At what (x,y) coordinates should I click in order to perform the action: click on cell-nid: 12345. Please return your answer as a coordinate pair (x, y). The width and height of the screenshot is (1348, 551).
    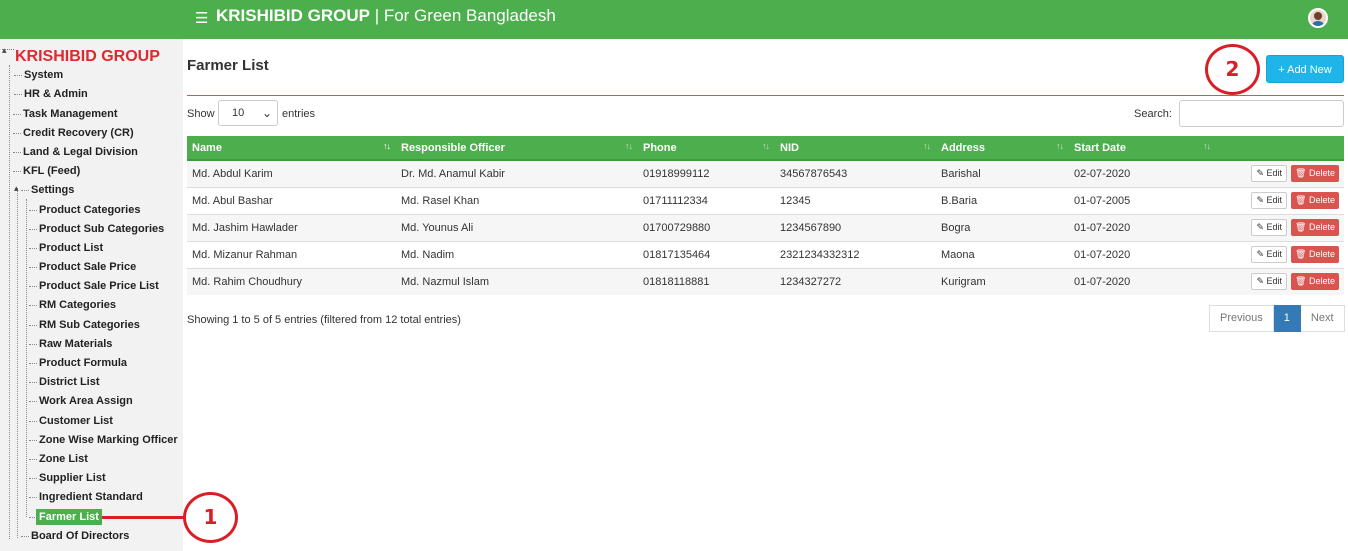
    Looking at the image, I should click on (855, 200).